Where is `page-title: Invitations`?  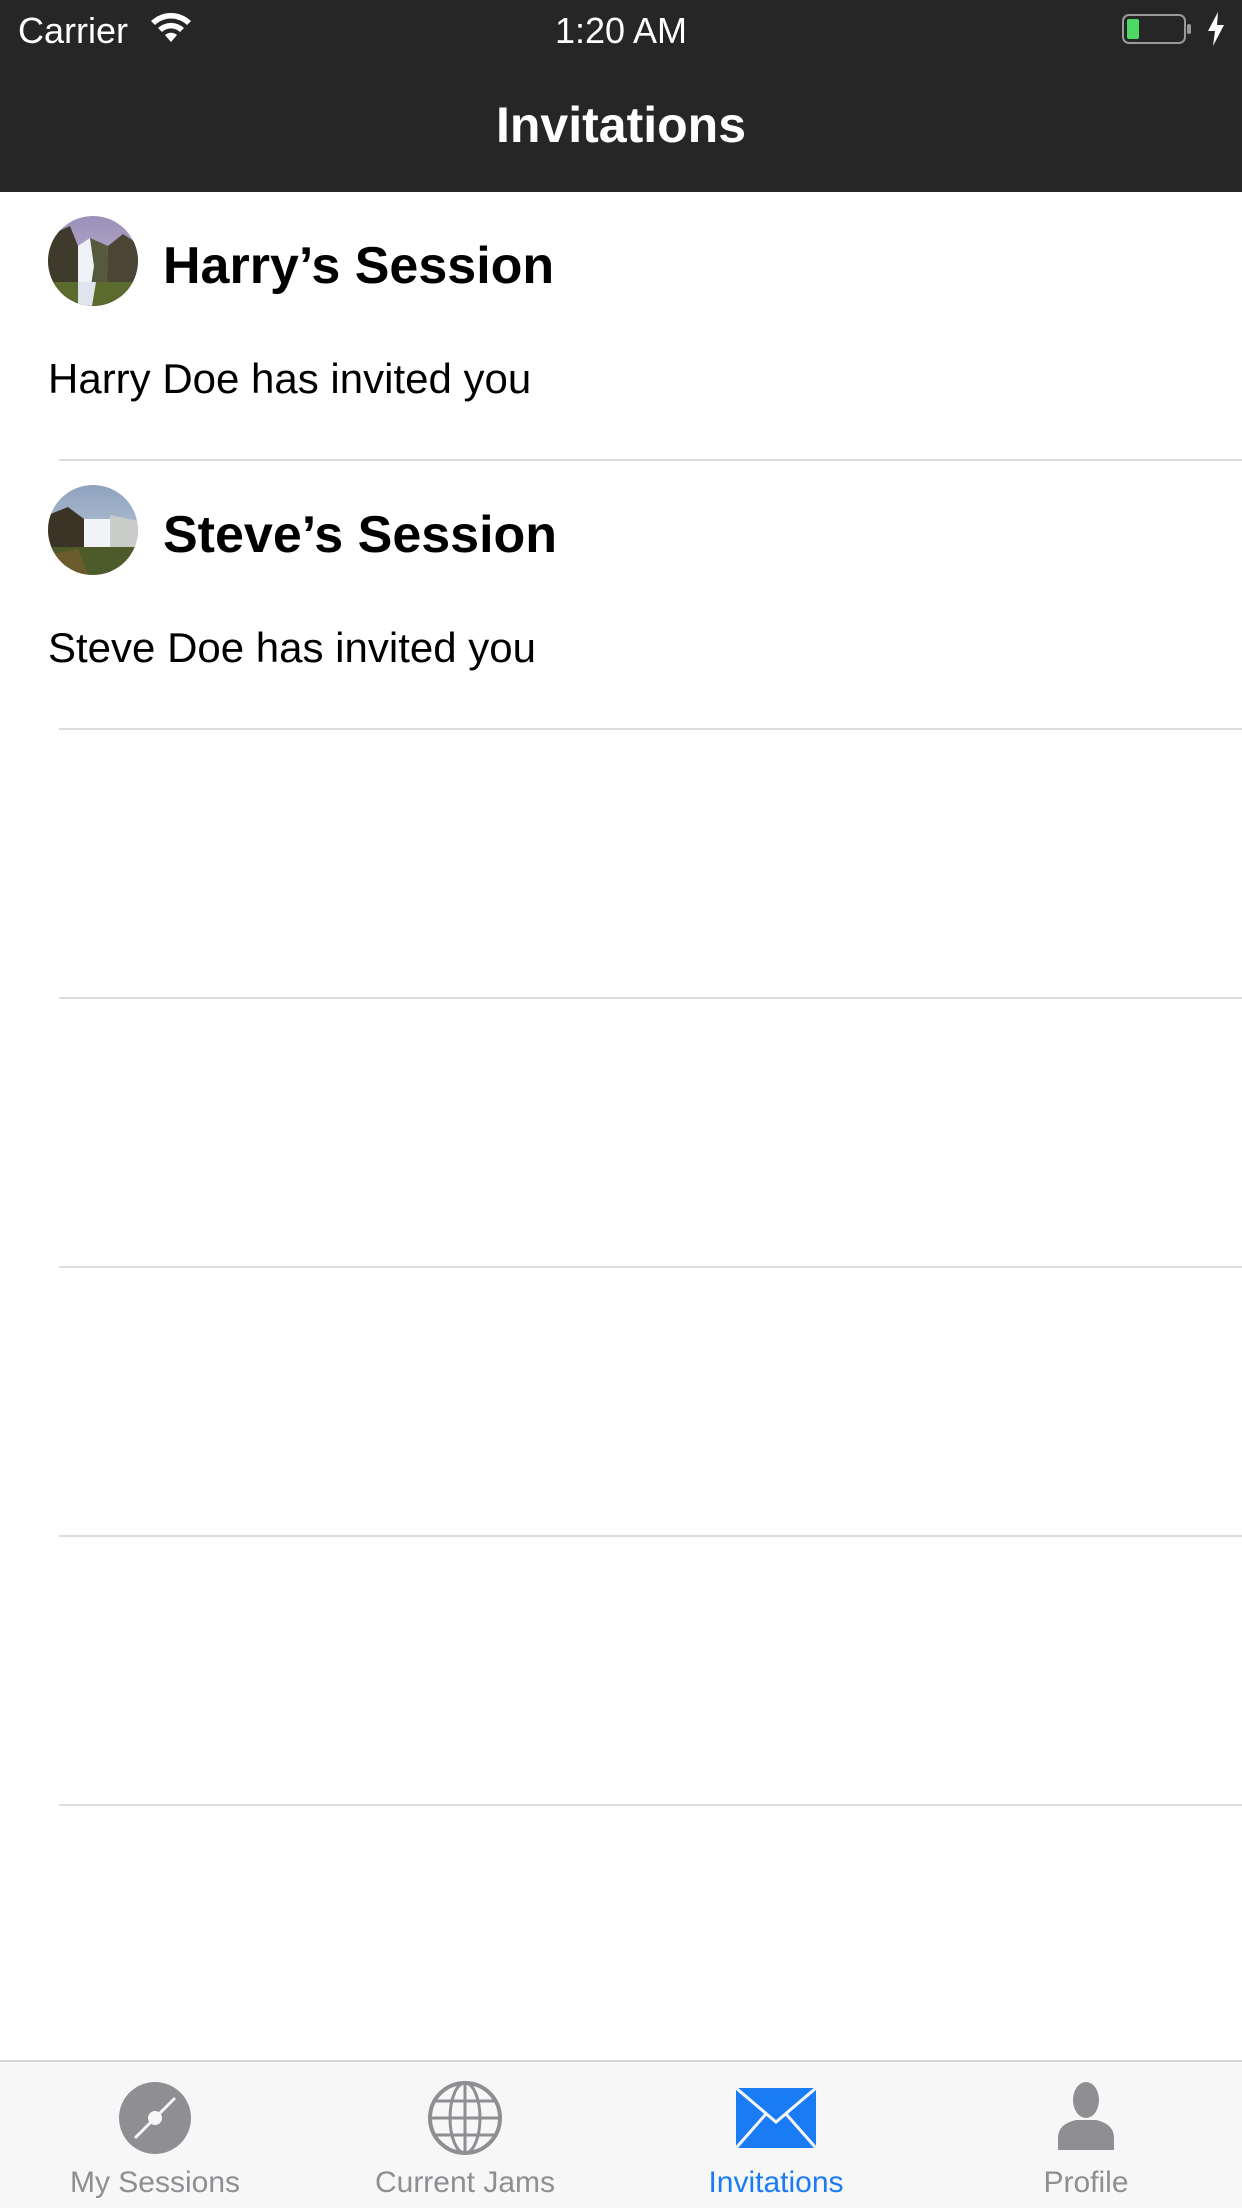
page-title: Invitations is located at coordinates (621, 125).